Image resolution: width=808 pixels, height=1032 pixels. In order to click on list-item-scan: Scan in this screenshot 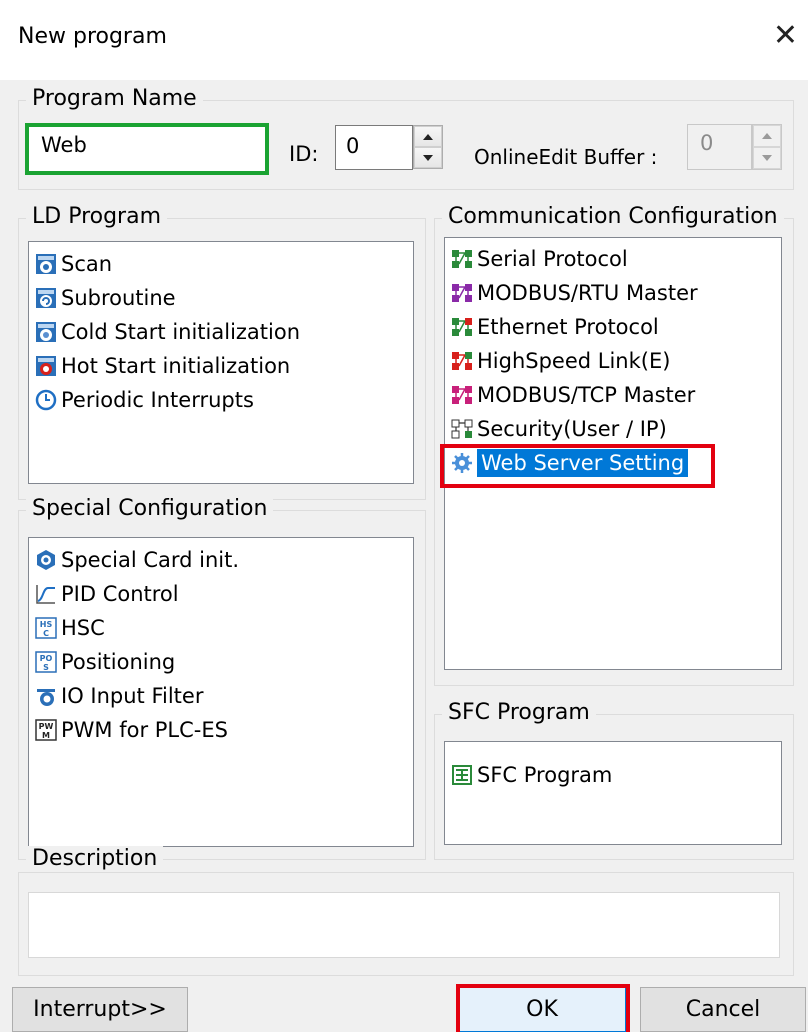, I will do `click(73, 264)`.